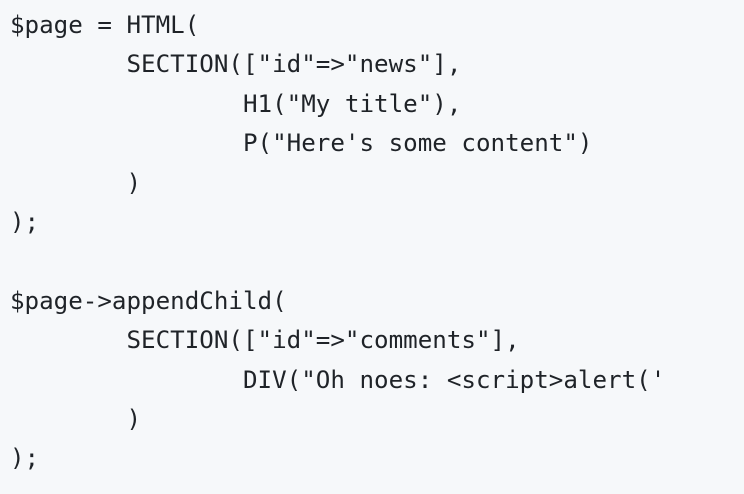 Image resolution: width=744 pixels, height=494 pixels. I want to click on code-line-9: SECTION(["id"=>"comments"],, so click(265, 340).